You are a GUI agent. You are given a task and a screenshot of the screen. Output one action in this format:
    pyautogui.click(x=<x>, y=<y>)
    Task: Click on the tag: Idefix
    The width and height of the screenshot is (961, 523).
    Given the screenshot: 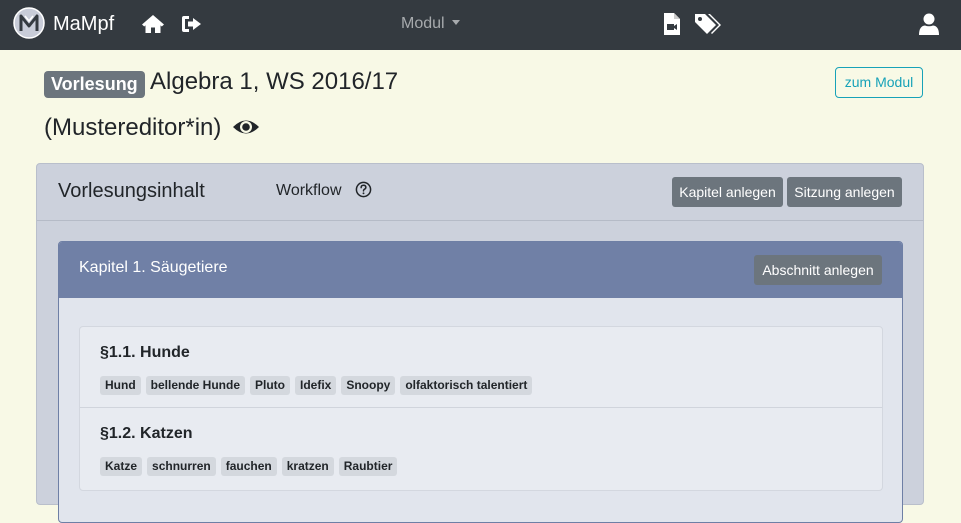 What is the action you would take?
    pyautogui.click(x=316, y=385)
    